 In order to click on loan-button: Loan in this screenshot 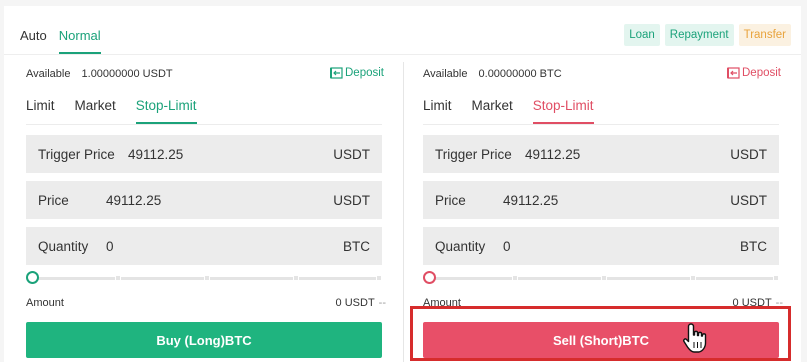, I will do `click(642, 35)`.